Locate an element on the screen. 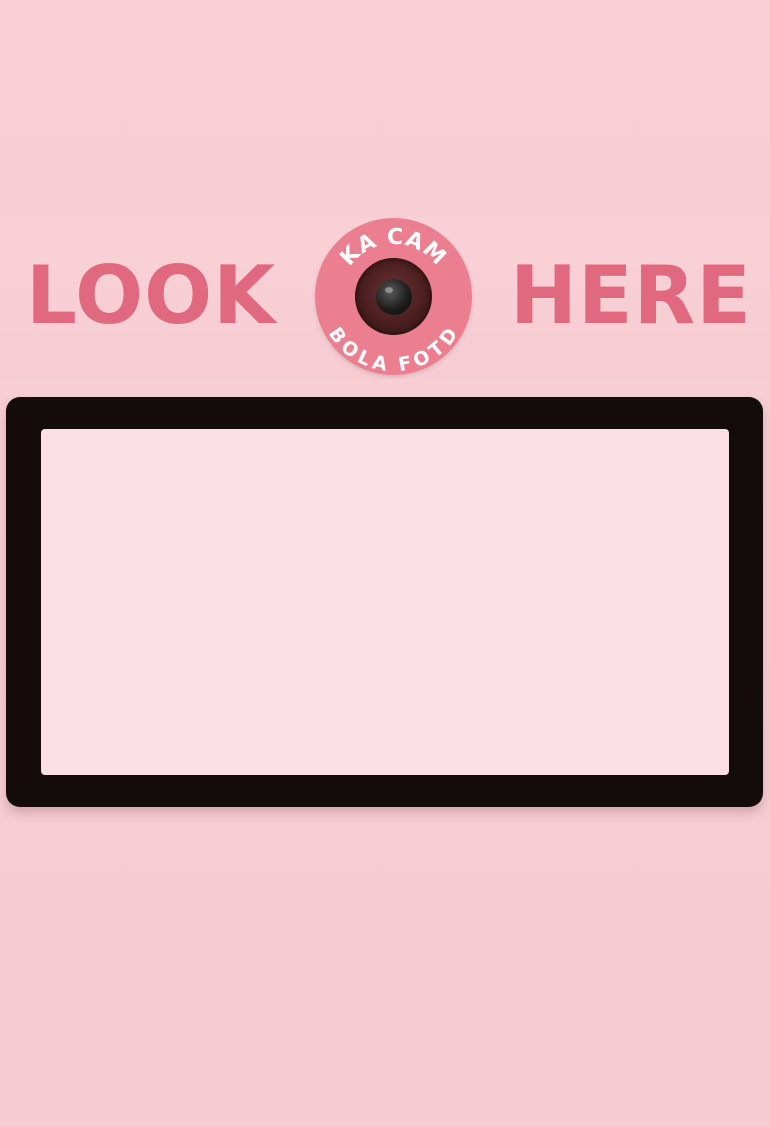  camera-badge: KA CAM BOLA FOTD is located at coordinates (393, 296).